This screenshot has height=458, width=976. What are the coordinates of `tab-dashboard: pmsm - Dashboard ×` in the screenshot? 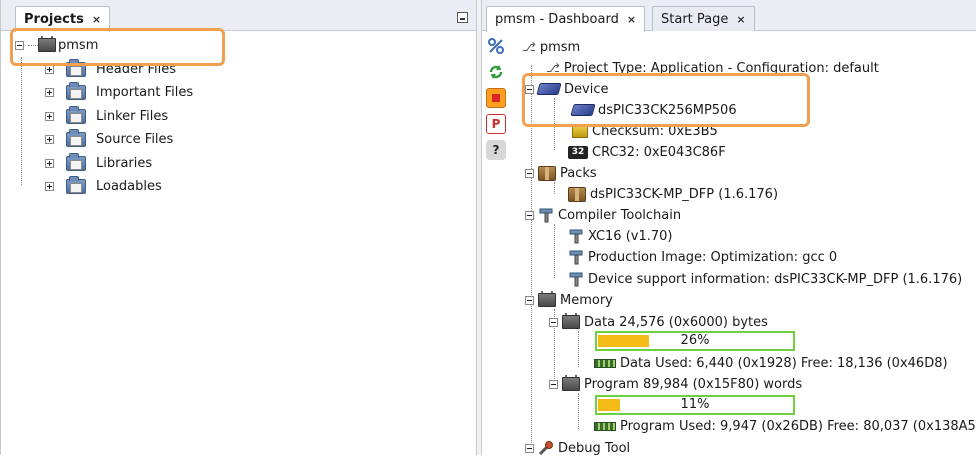 It's located at (566, 19).